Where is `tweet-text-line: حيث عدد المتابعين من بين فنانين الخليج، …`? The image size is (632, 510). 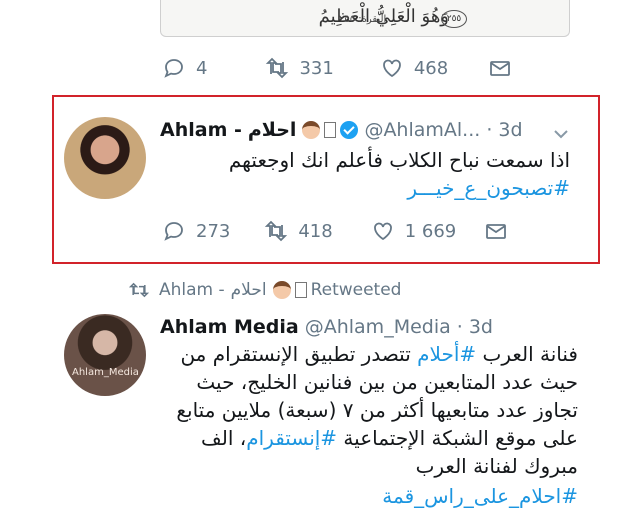
tweet-text-line: حيث عدد المتابعين من بين فنانين الخليج، … is located at coordinates (387, 382).